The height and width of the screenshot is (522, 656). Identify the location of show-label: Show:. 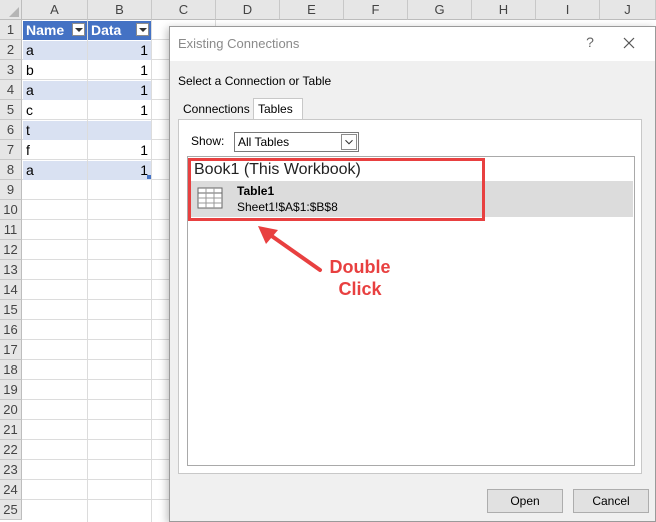
(208, 141).